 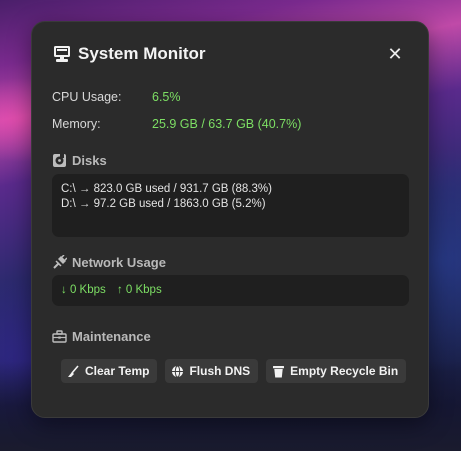 I want to click on memory-label: Memory:, so click(x=76, y=124).